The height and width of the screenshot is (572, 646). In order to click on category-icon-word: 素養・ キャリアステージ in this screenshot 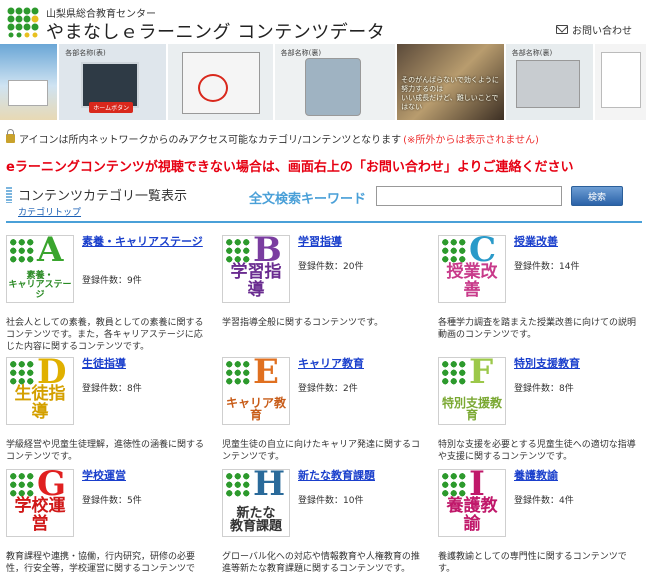, I will do `click(40, 285)`.